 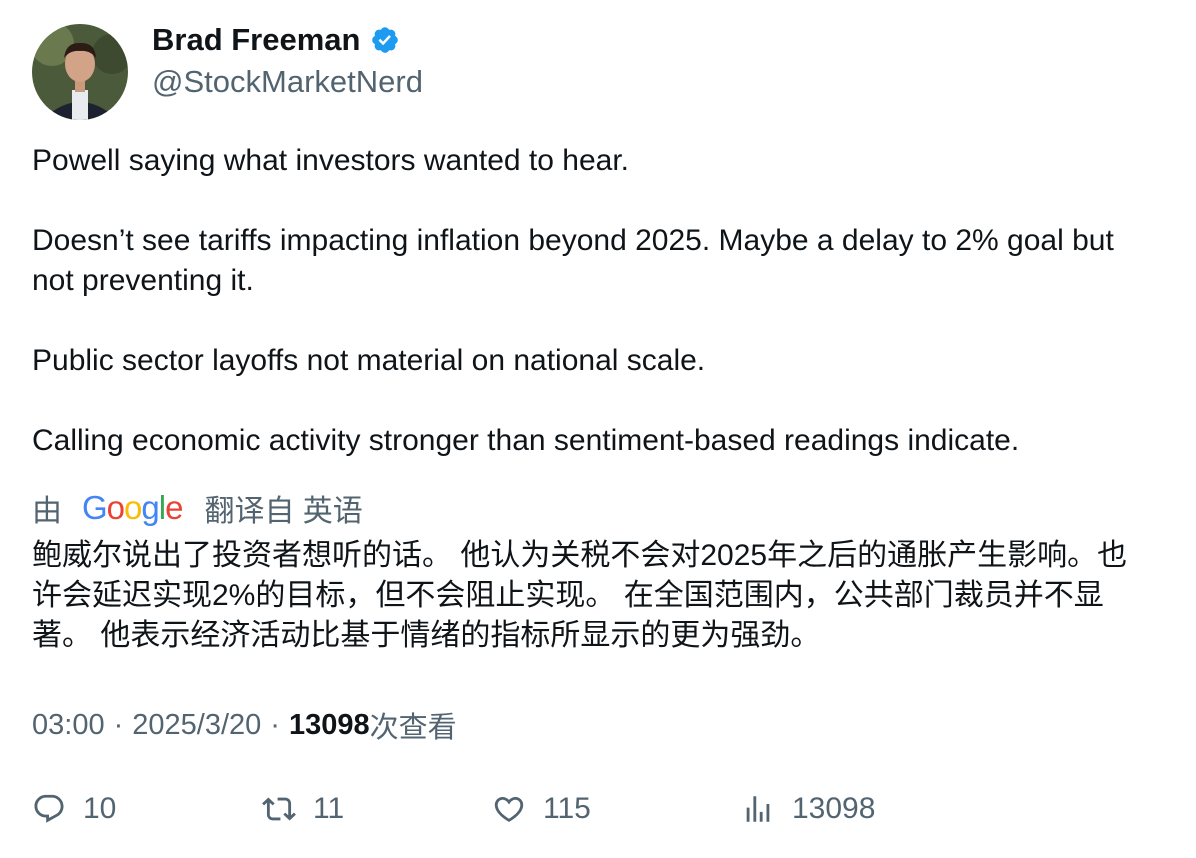 What do you see at coordinates (132, 507) in the screenshot?
I see `google-logo: Google` at bounding box center [132, 507].